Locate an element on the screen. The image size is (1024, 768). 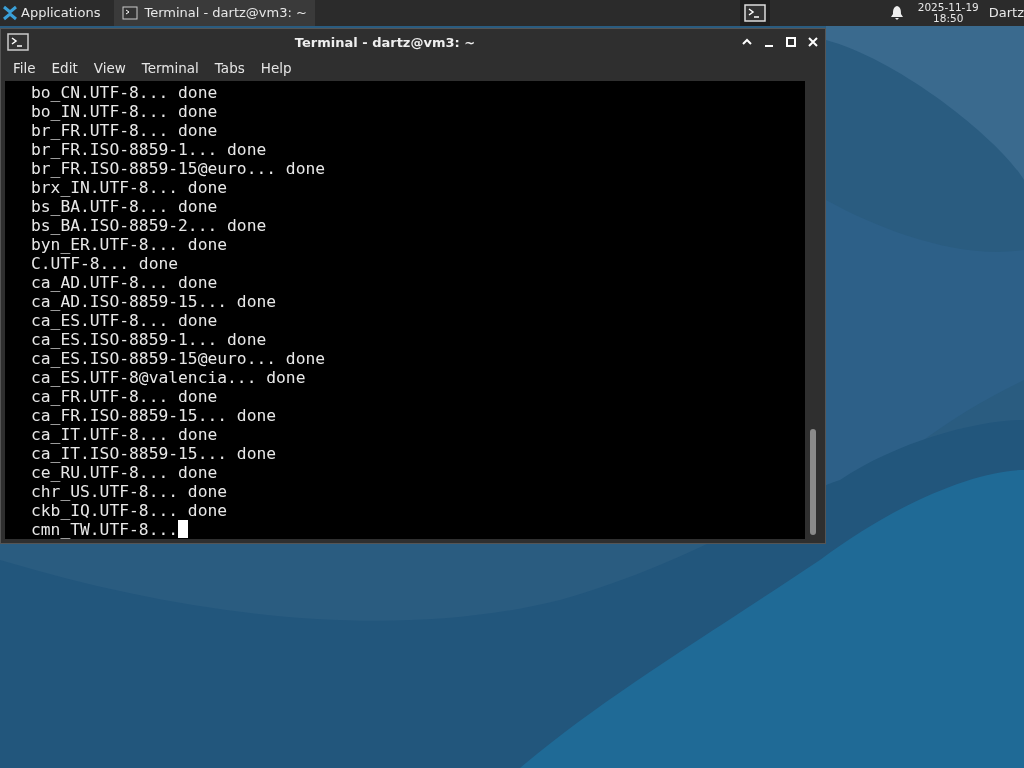
terminal-line: ca_IT.ISO-8859-15... done is located at coordinates (154, 453).